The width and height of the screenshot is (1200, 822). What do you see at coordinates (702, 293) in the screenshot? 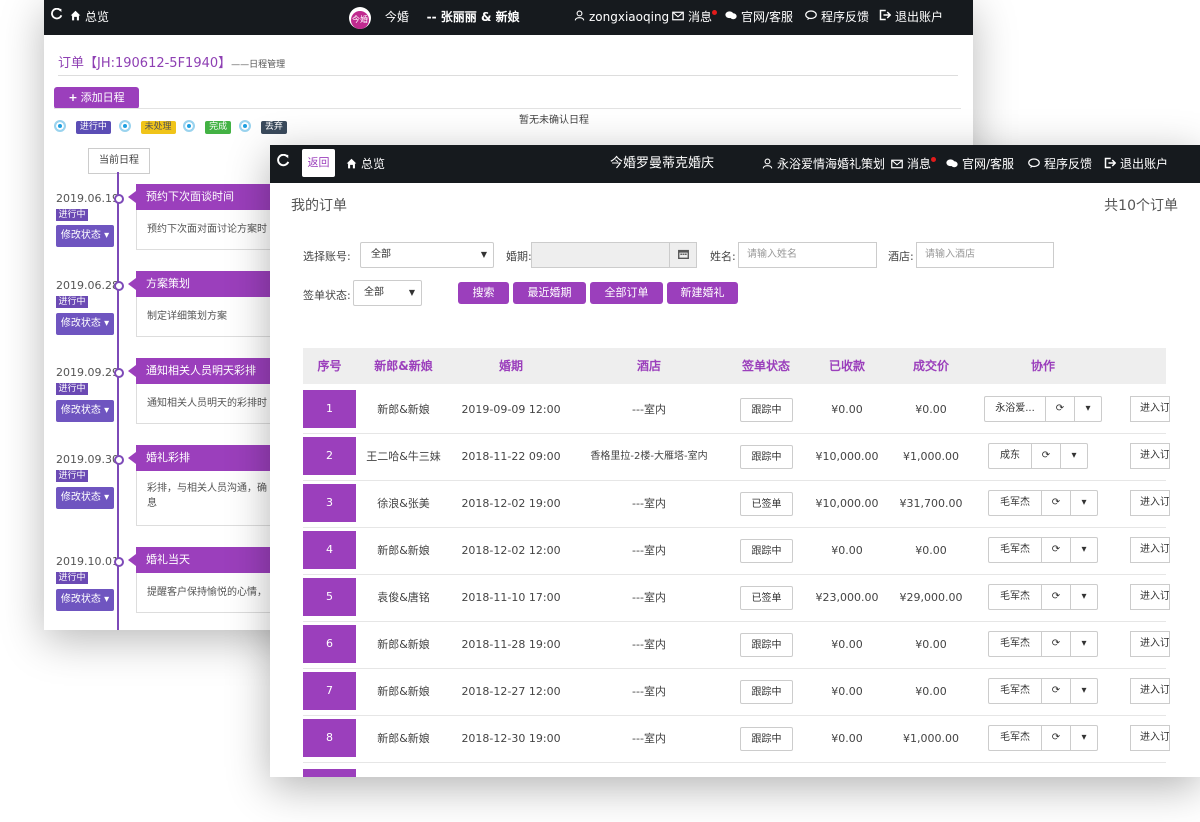
I see `new-wedding-button: 新建婚礼` at bounding box center [702, 293].